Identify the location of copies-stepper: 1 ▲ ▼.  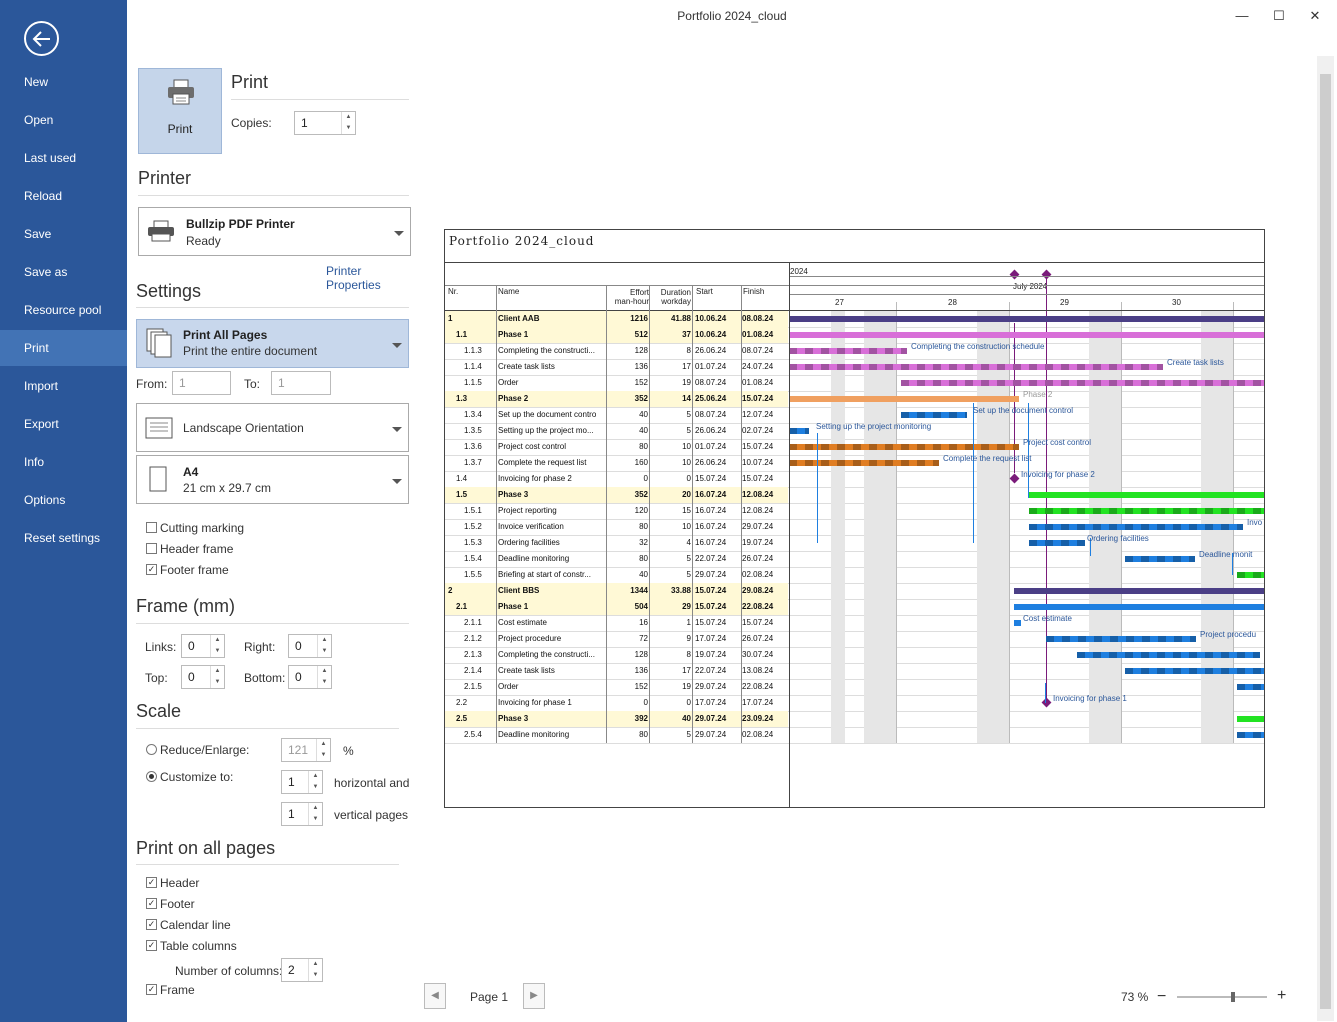
(325, 123).